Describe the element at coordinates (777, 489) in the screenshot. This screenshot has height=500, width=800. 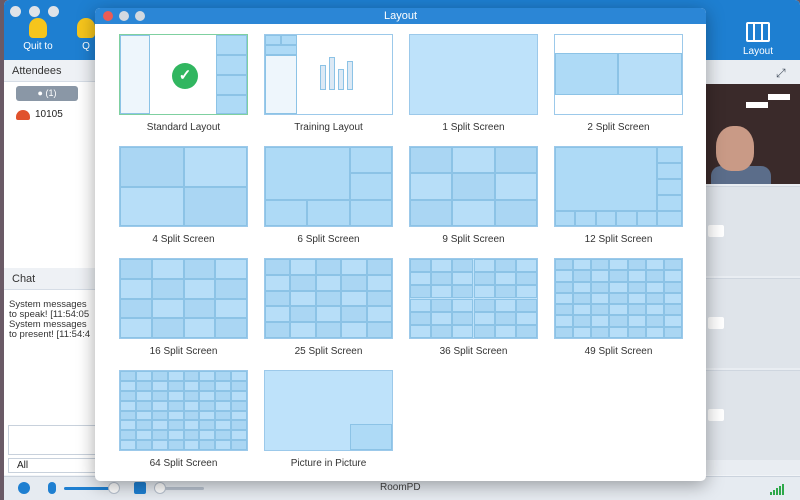
I see `signal-icon` at that location.